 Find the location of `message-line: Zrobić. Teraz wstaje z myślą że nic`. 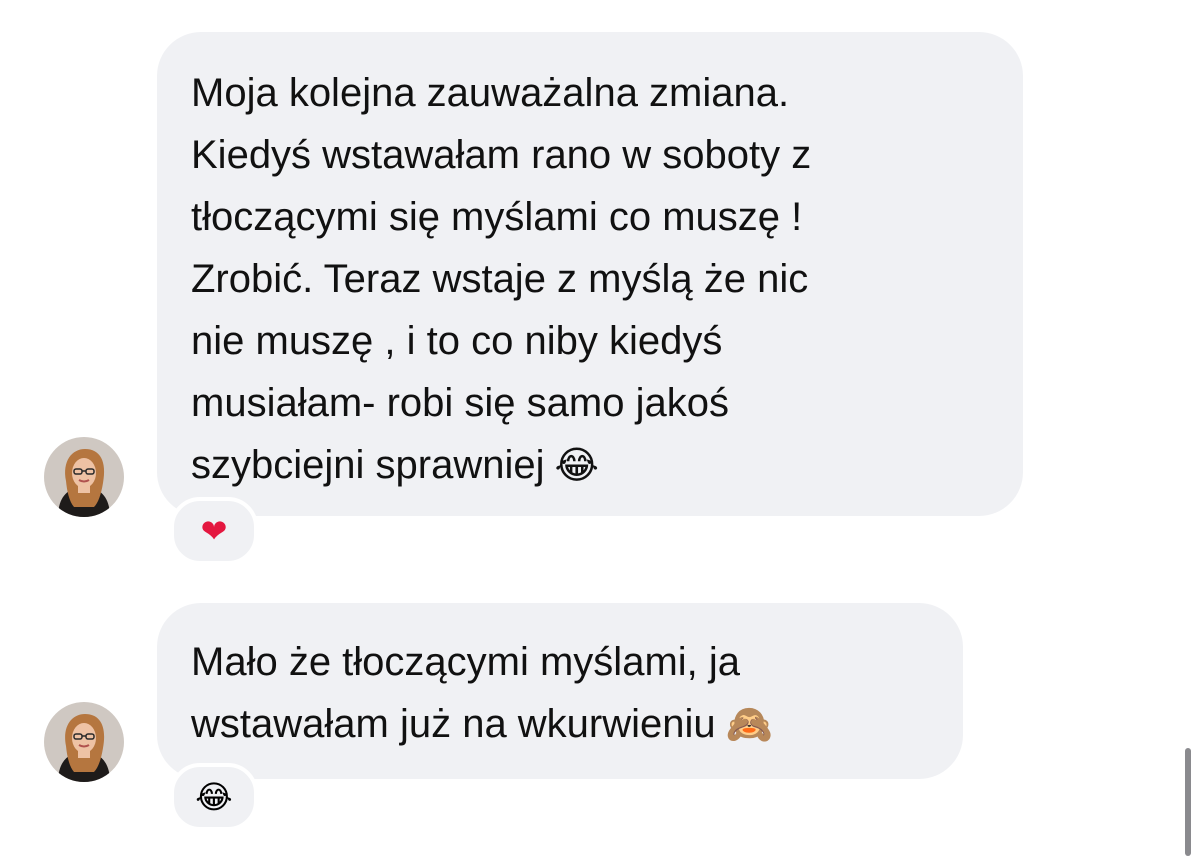

message-line: Zrobić. Teraz wstaje z myślą że nic is located at coordinates (500, 279).